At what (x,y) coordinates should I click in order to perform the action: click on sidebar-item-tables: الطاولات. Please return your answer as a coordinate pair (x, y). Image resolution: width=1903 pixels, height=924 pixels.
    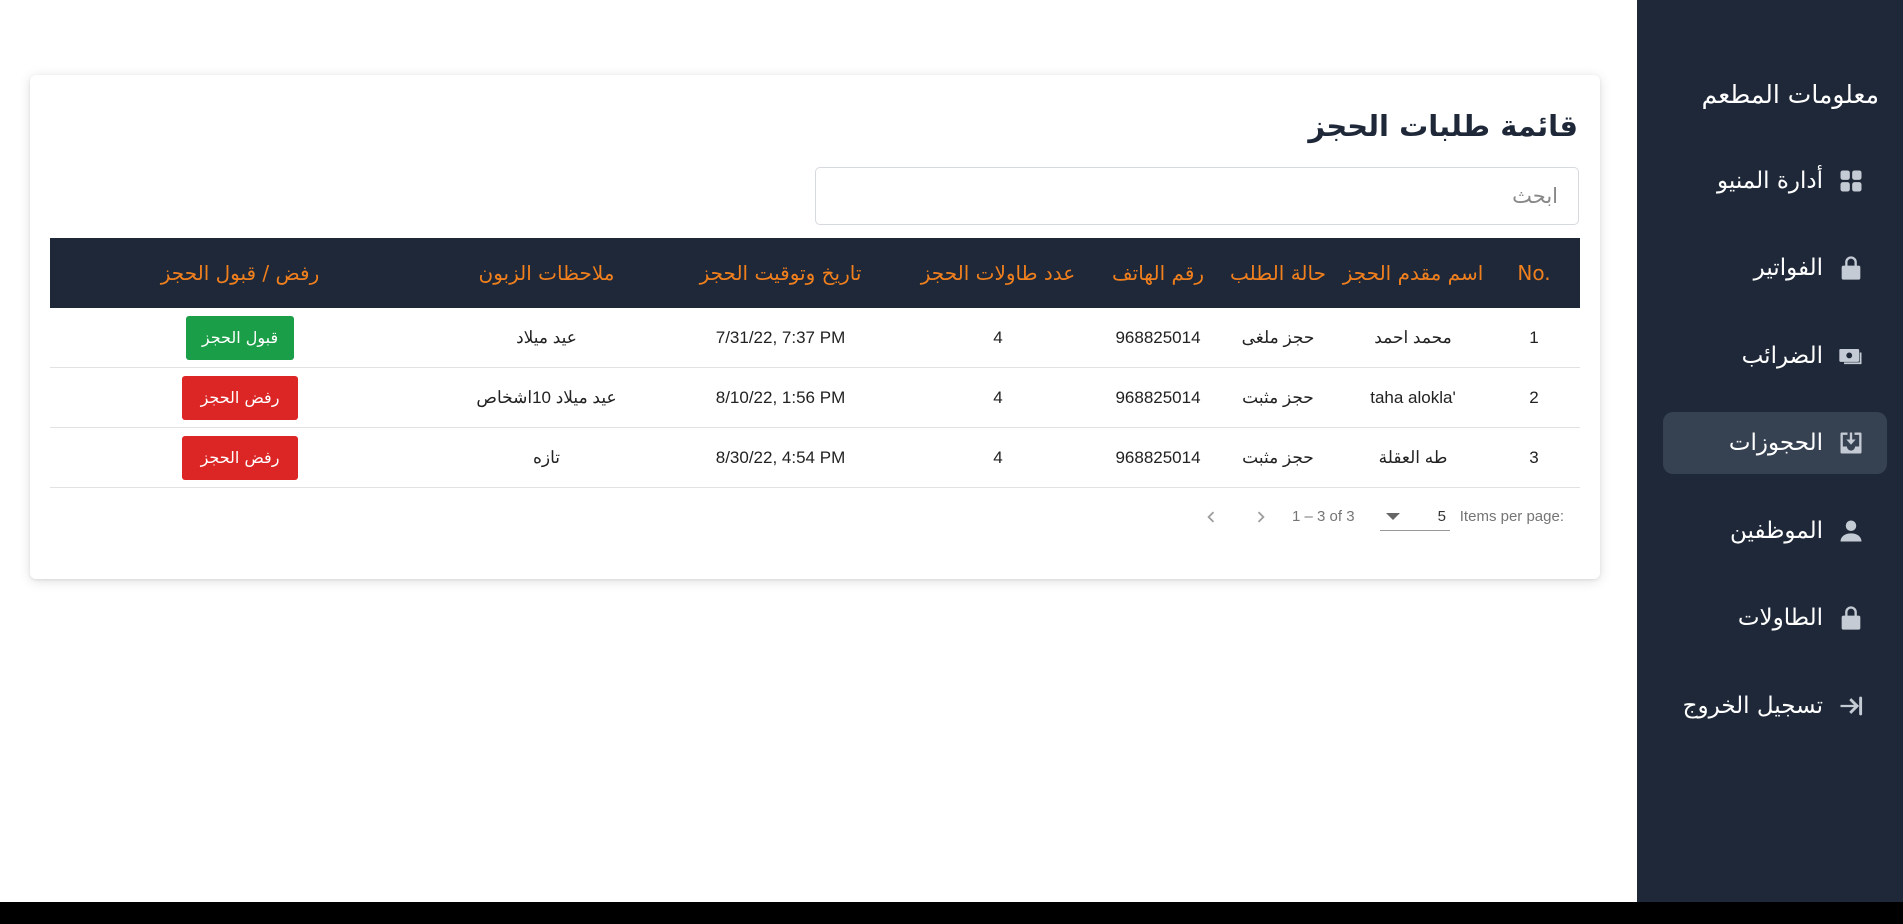
    Looking at the image, I should click on (1775, 618).